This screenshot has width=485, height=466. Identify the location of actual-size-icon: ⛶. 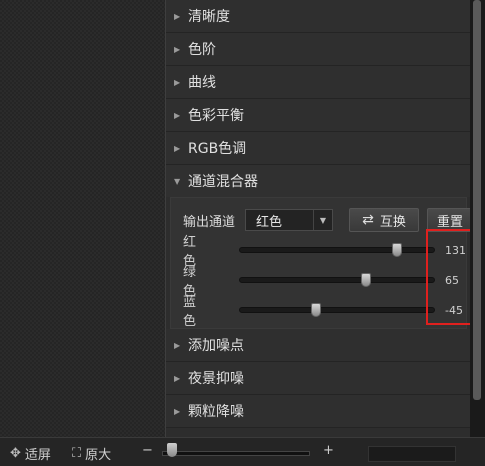
(77, 453).